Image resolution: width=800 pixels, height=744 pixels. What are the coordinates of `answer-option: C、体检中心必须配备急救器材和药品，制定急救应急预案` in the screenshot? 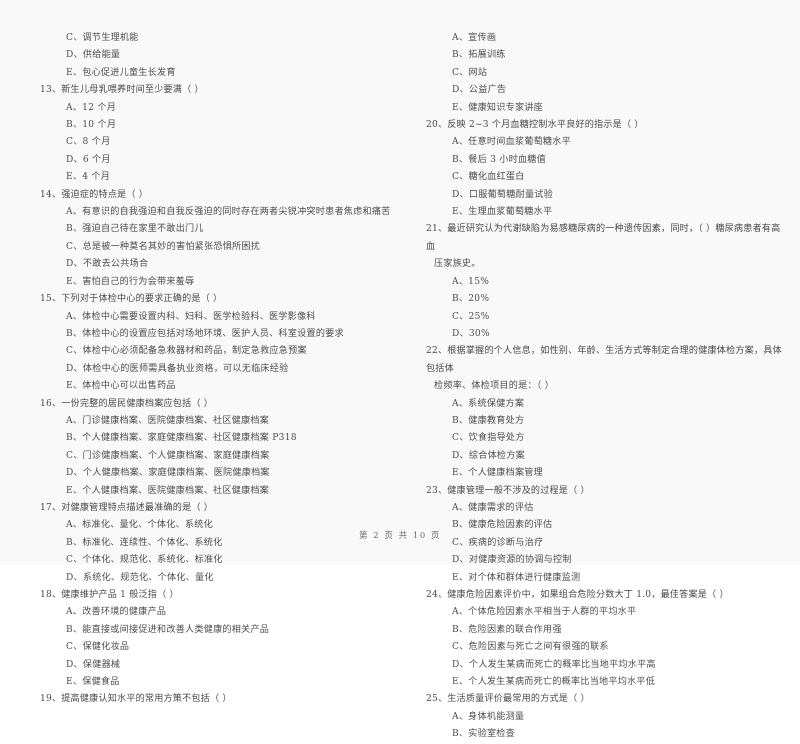 It's located at (186, 351).